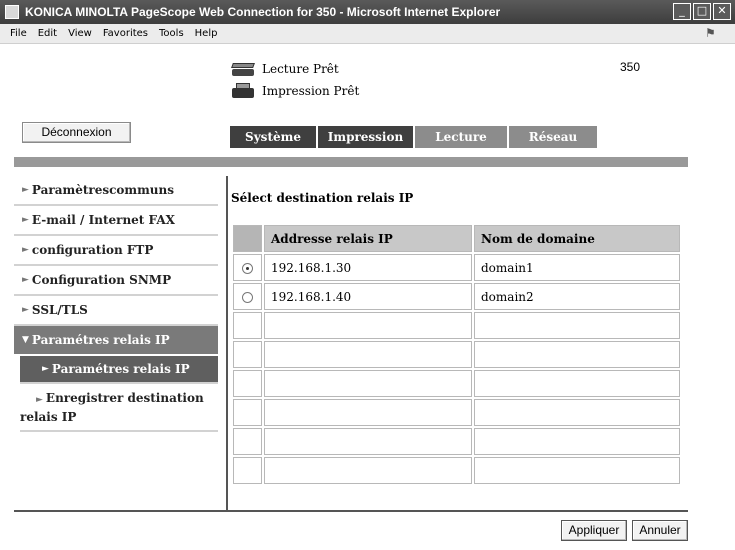 Image resolution: width=735 pixels, height=550 pixels. I want to click on logout-button: Déconnexion, so click(76, 132).